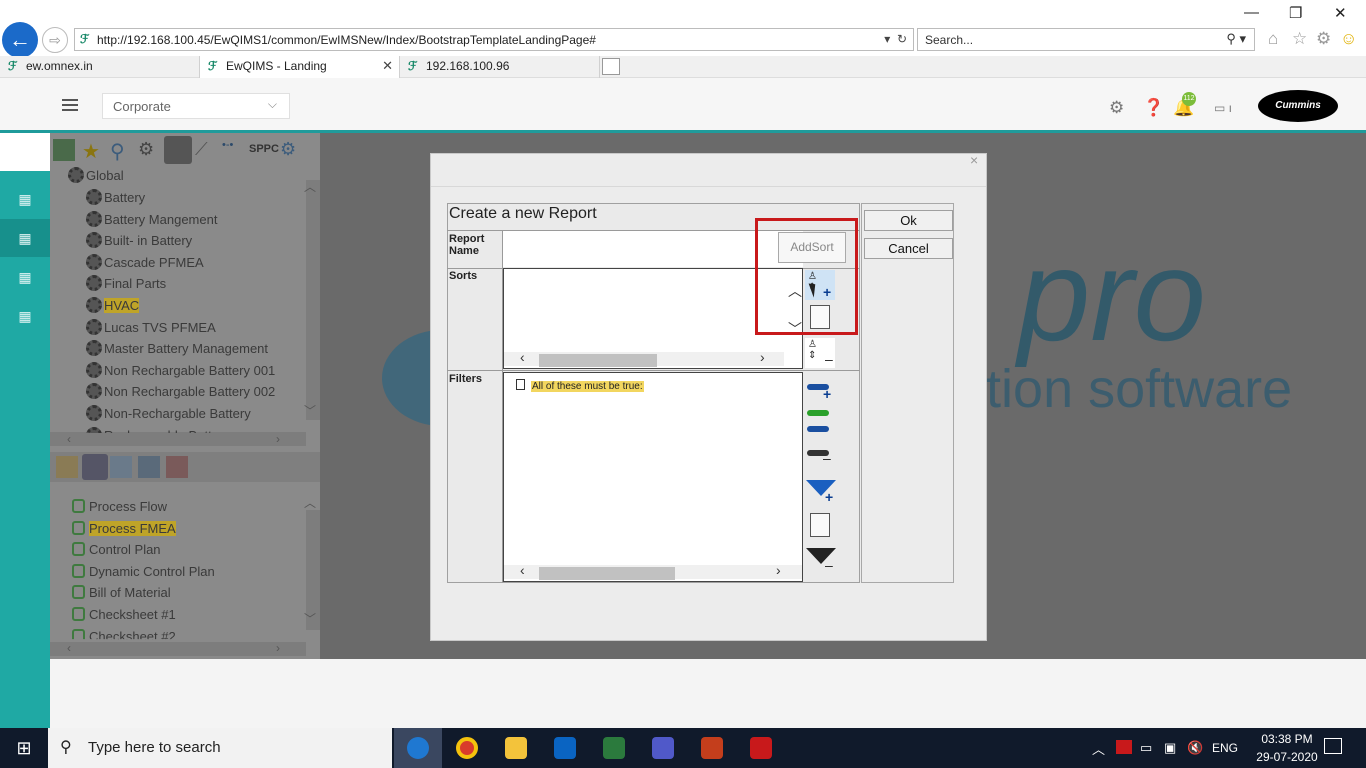 This screenshot has height=768, width=1366. Describe the element at coordinates (264, 154) in the screenshot. I see `spc-label: SPPC` at that location.